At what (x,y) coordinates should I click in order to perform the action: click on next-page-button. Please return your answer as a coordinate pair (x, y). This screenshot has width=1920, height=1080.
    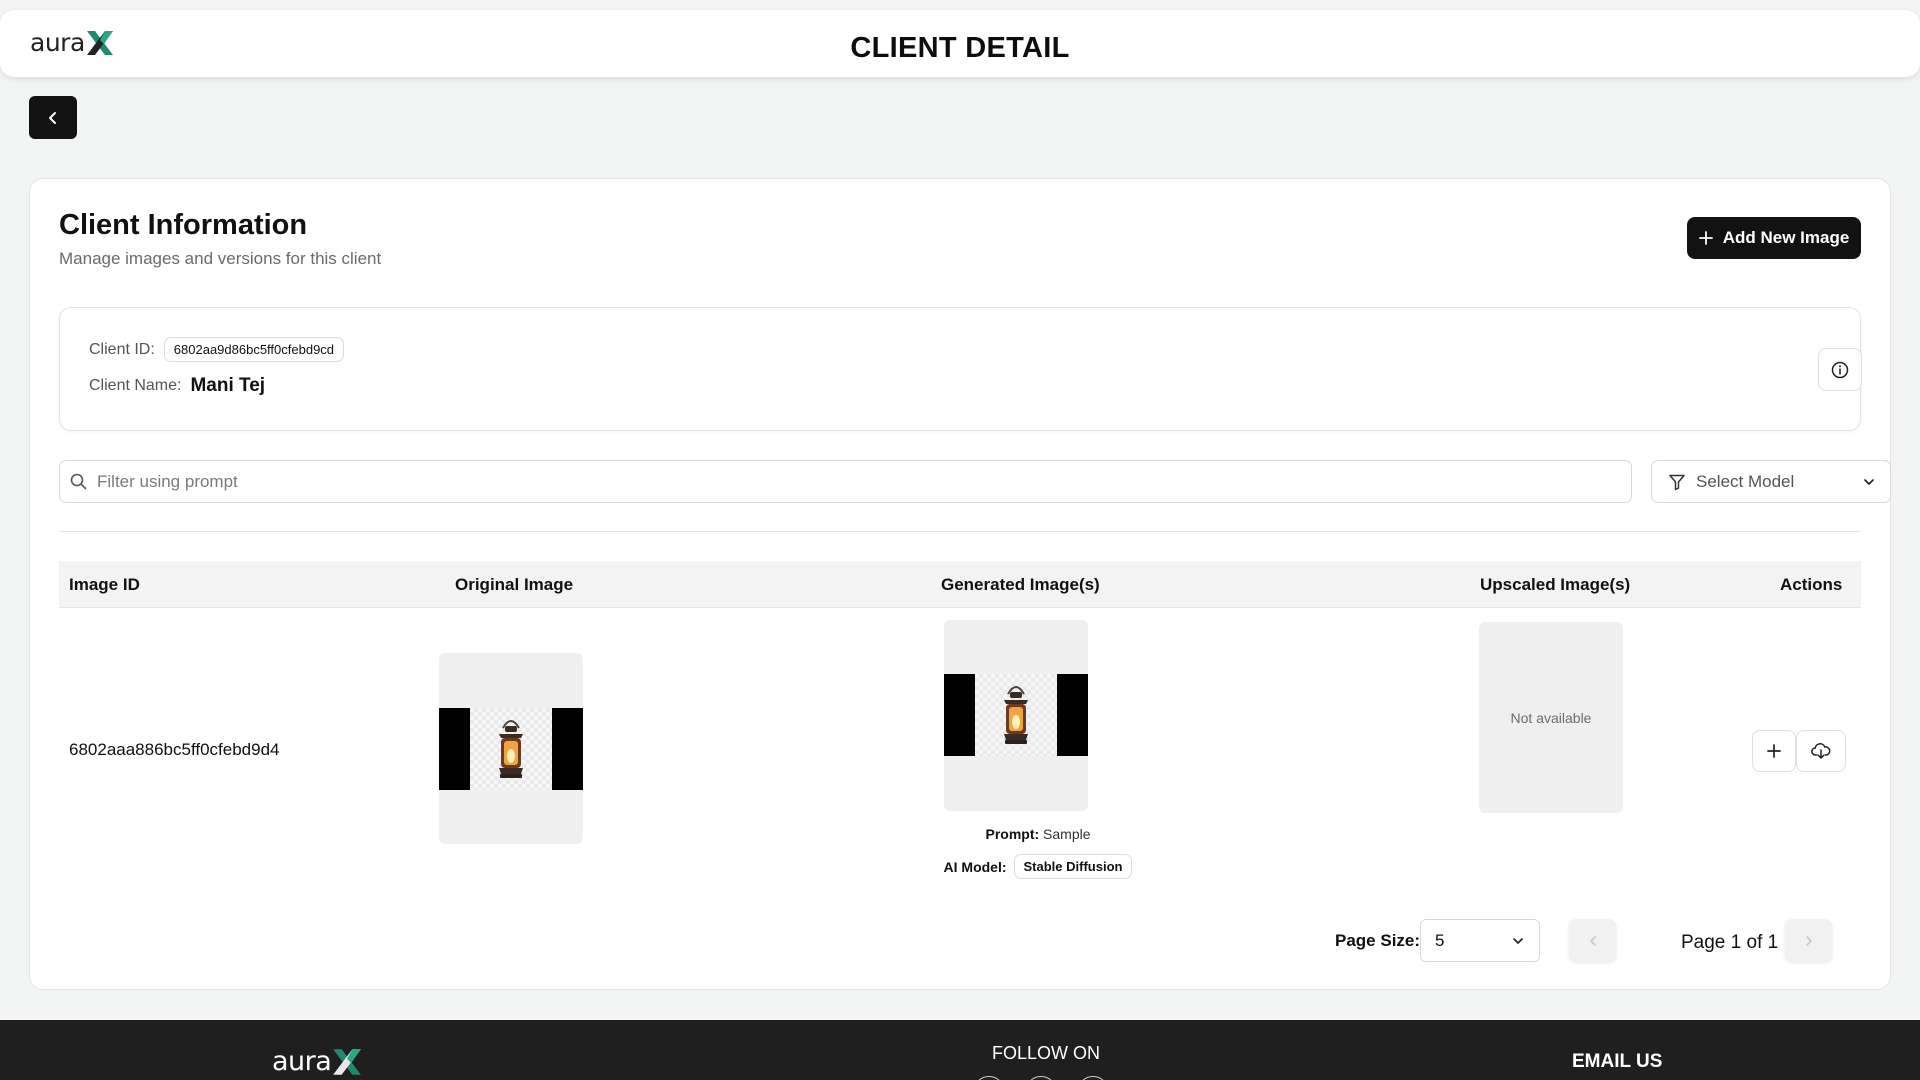
    Looking at the image, I should click on (1808, 940).